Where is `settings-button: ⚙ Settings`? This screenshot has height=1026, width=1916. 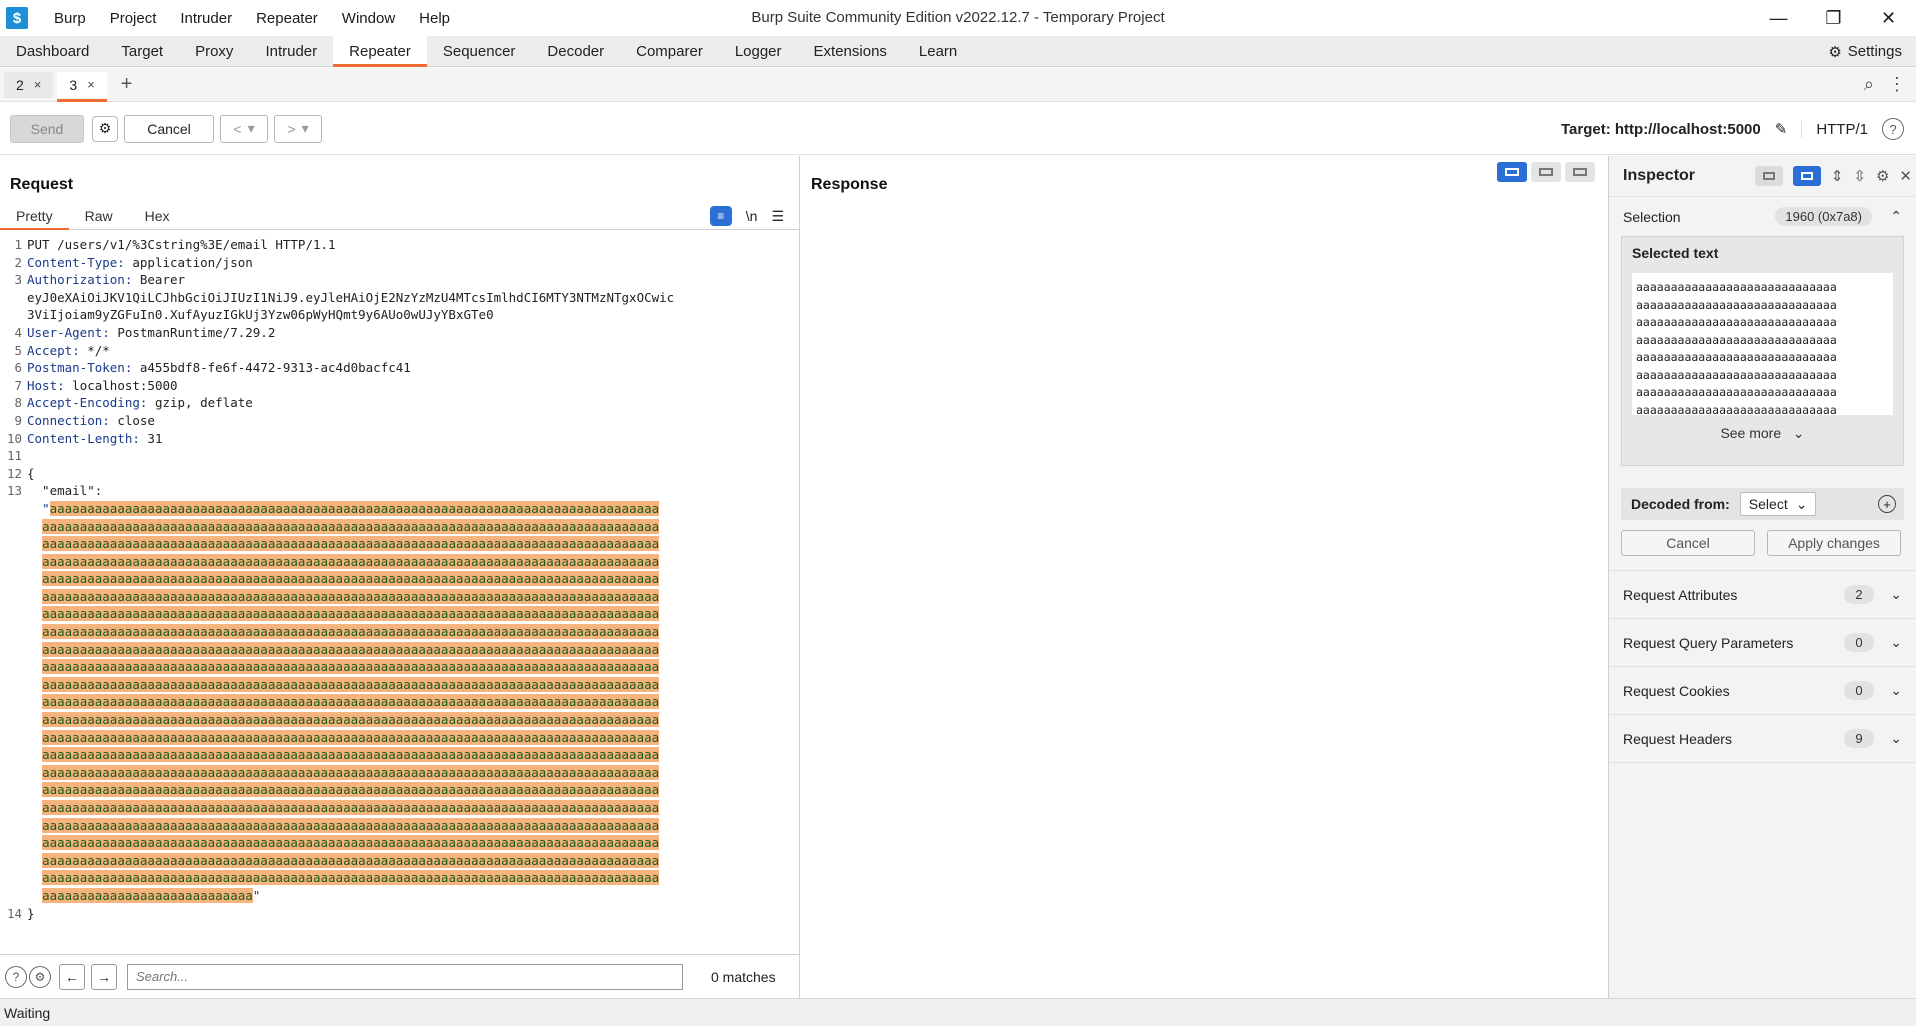 settings-button: ⚙ Settings is located at coordinates (1865, 51).